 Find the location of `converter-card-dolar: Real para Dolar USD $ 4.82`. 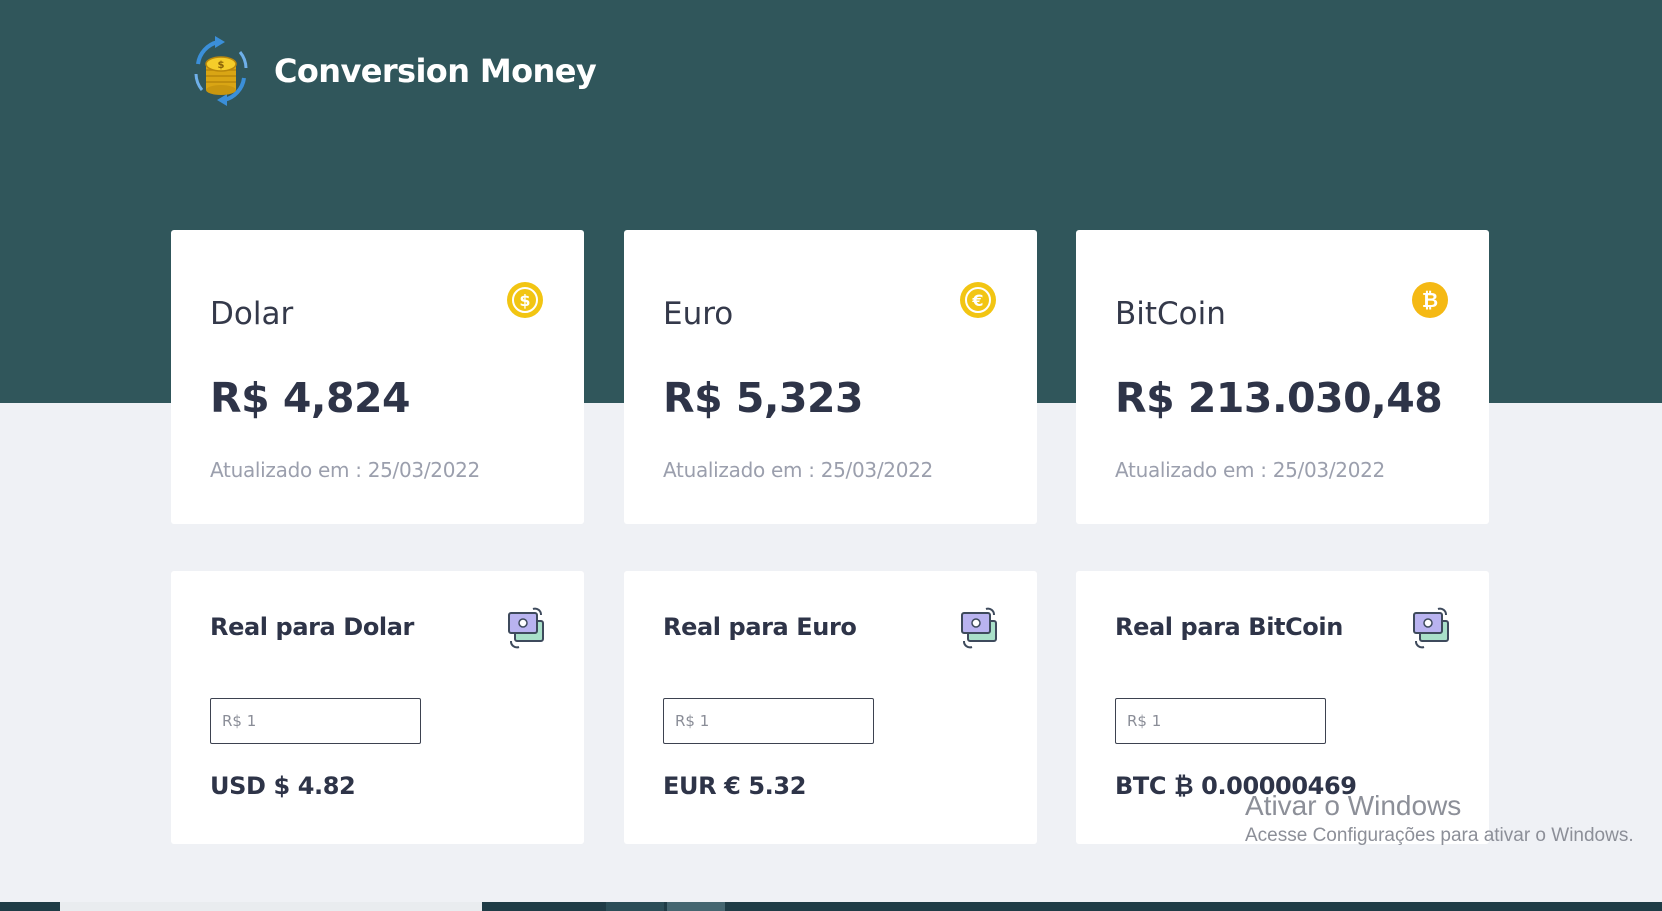

converter-card-dolar: Real para Dolar USD $ 4.82 is located at coordinates (377, 707).